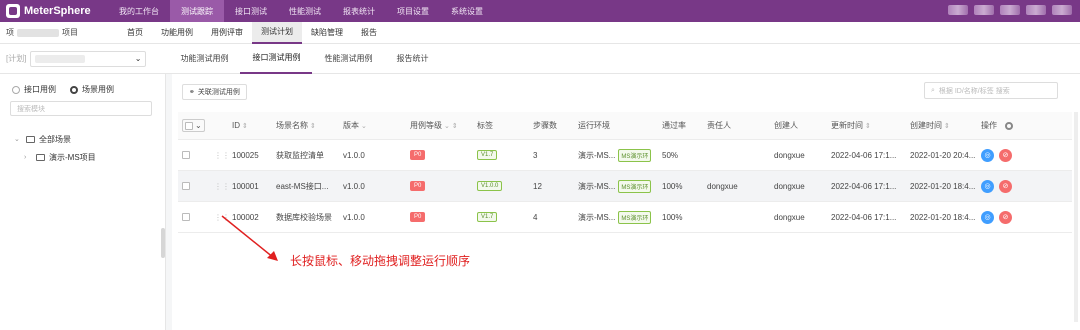 Image resolution: width=1080 pixels, height=330 pixels. What do you see at coordinates (443, 186) in the screenshot?
I see `cell-level: P0` at bounding box center [443, 186].